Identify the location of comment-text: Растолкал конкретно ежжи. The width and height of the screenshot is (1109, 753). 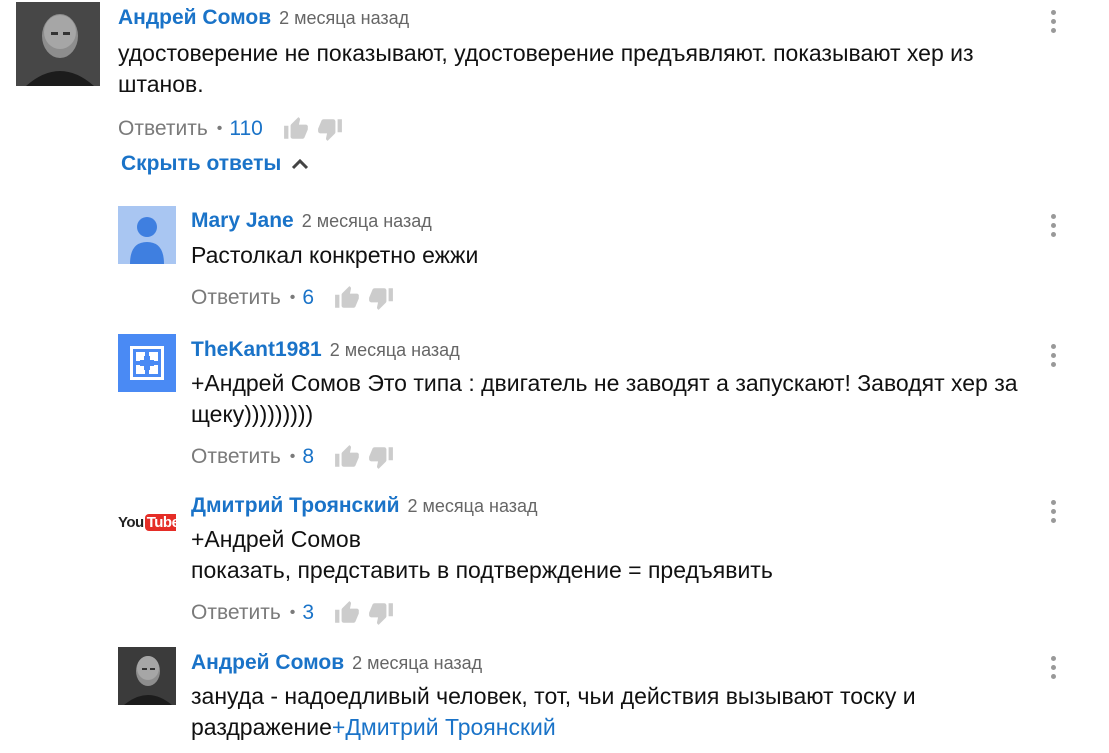
(335, 255).